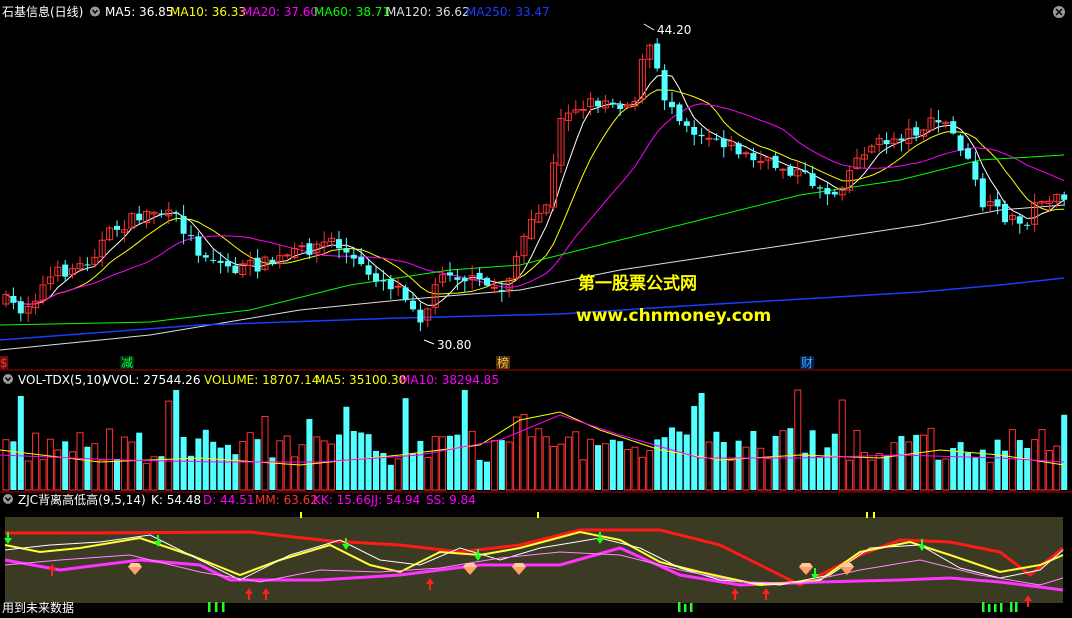 The image size is (1072, 618). What do you see at coordinates (674, 30) in the screenshot?
I see `high-price-label: 44.20` at bounding box center [674, 30].